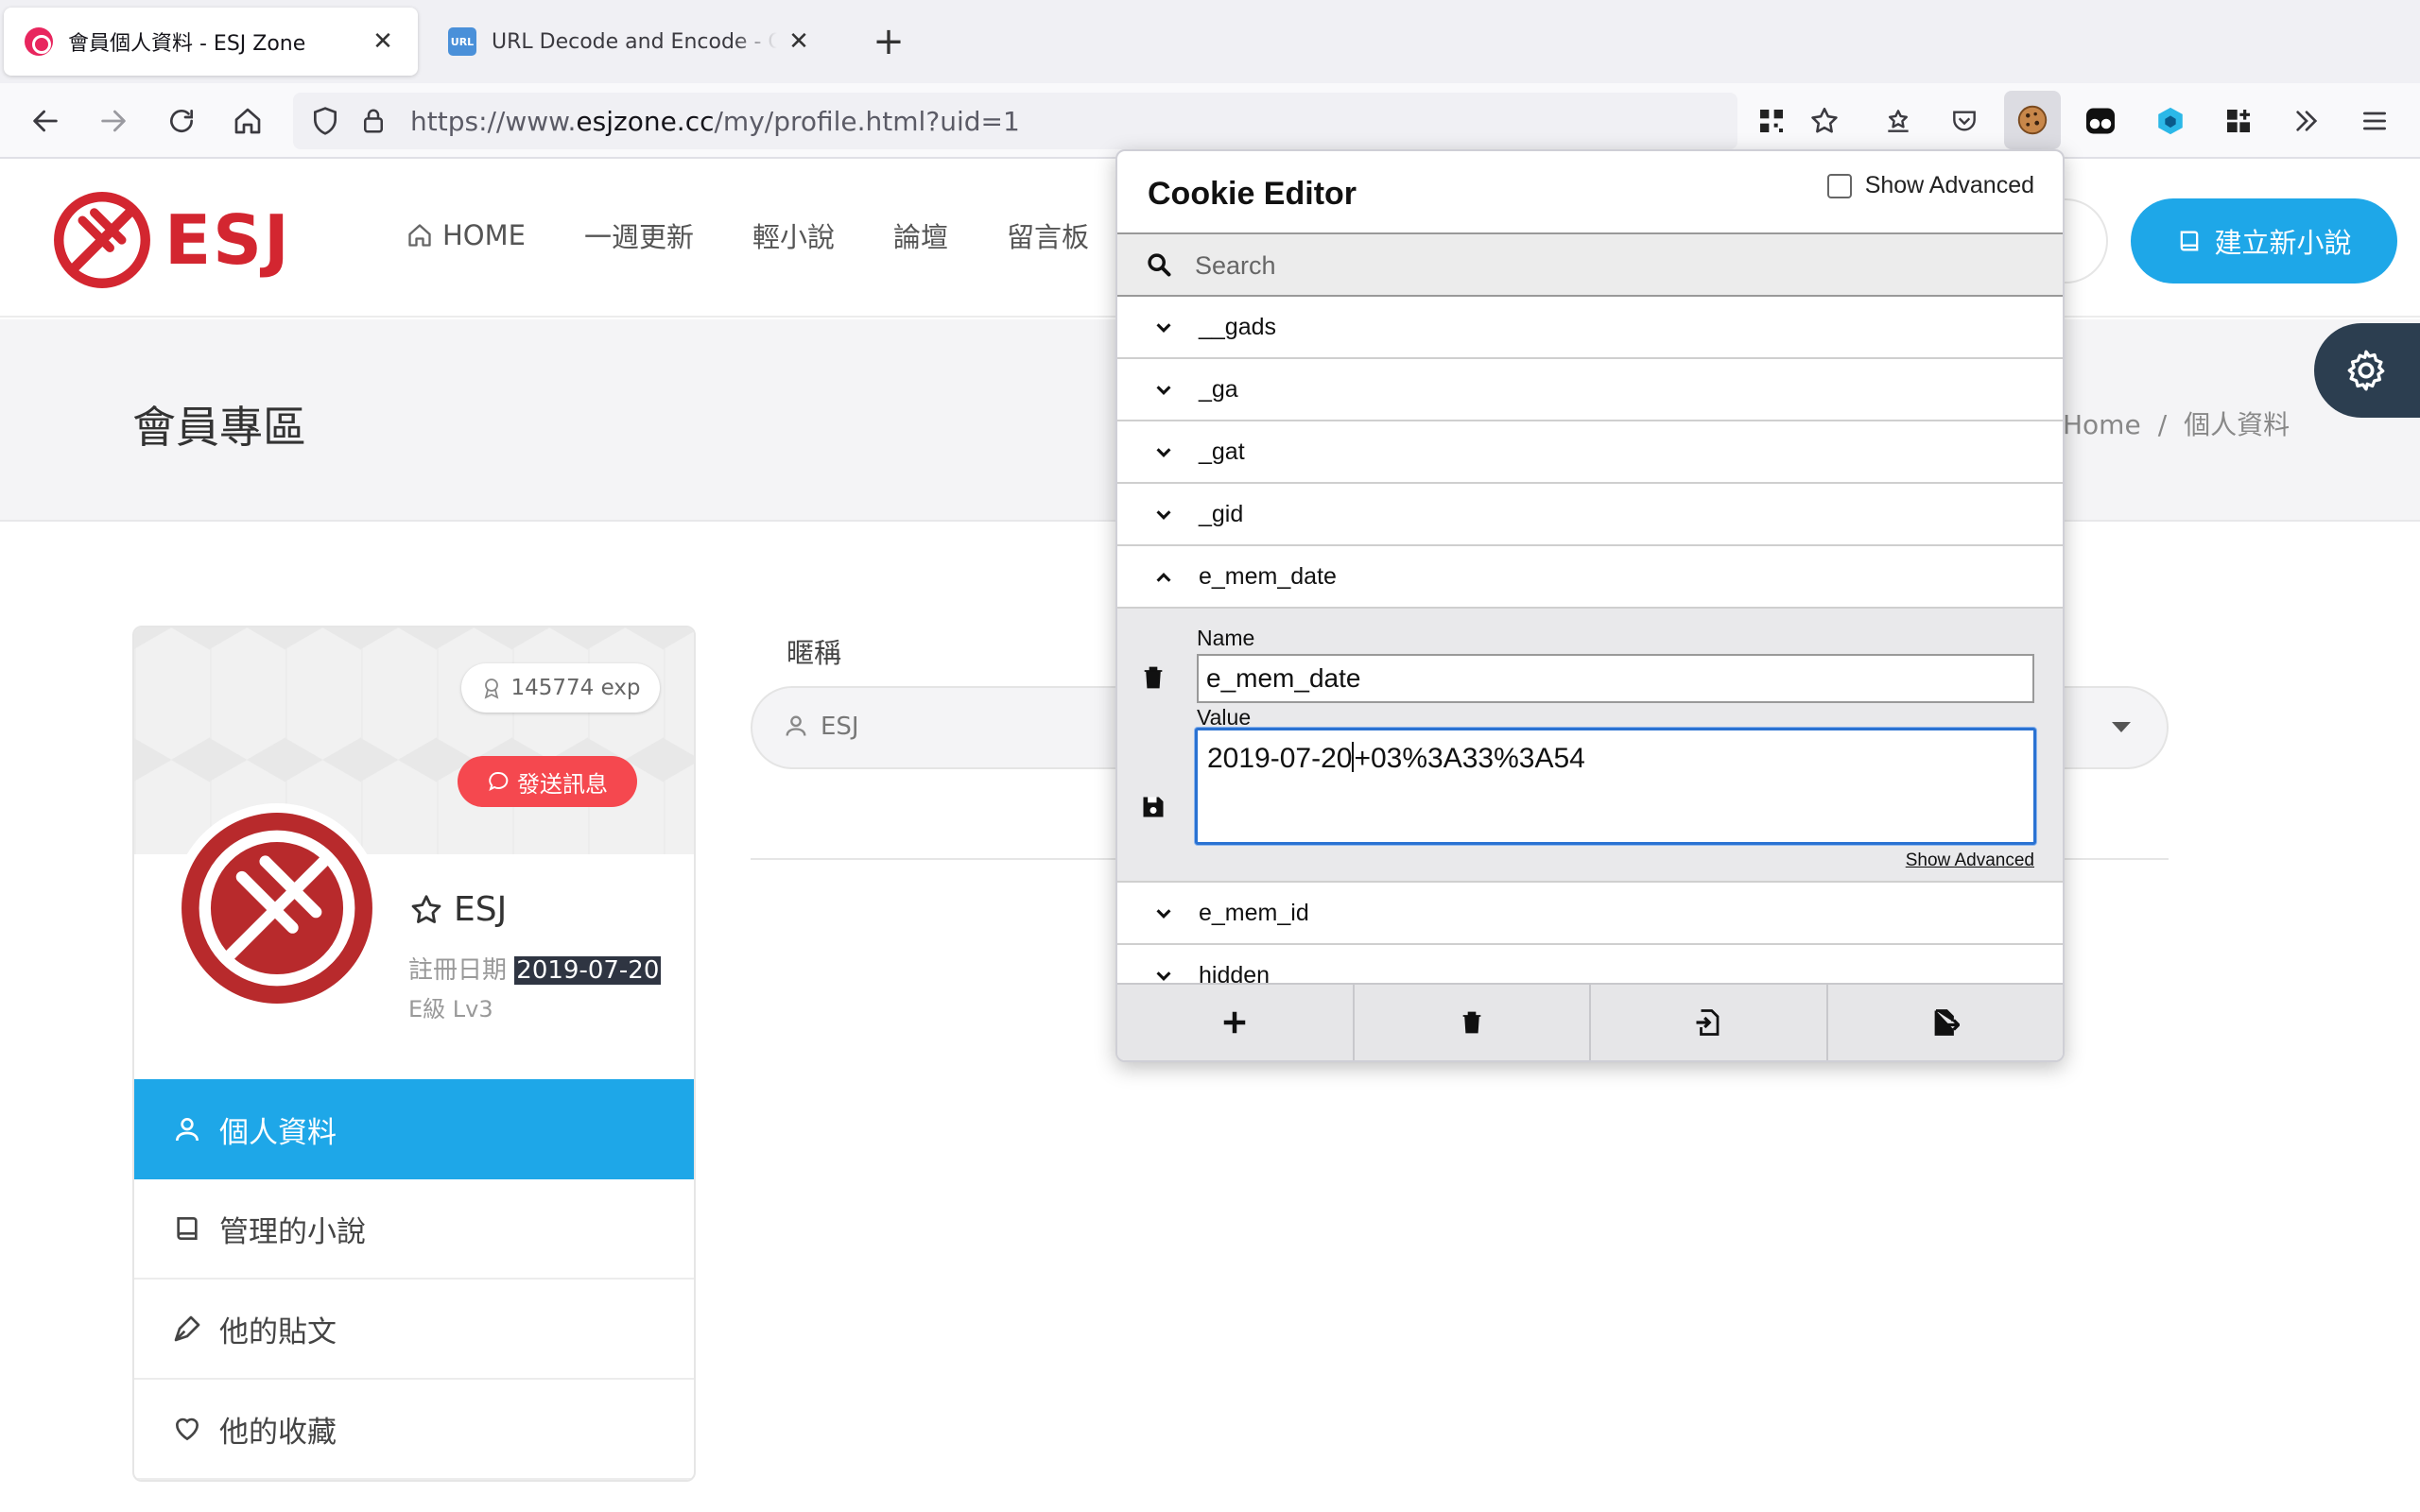  Describe the element at coordinates (1590, 264) in the screenshot. I see `cookie-search: Search` at that location.